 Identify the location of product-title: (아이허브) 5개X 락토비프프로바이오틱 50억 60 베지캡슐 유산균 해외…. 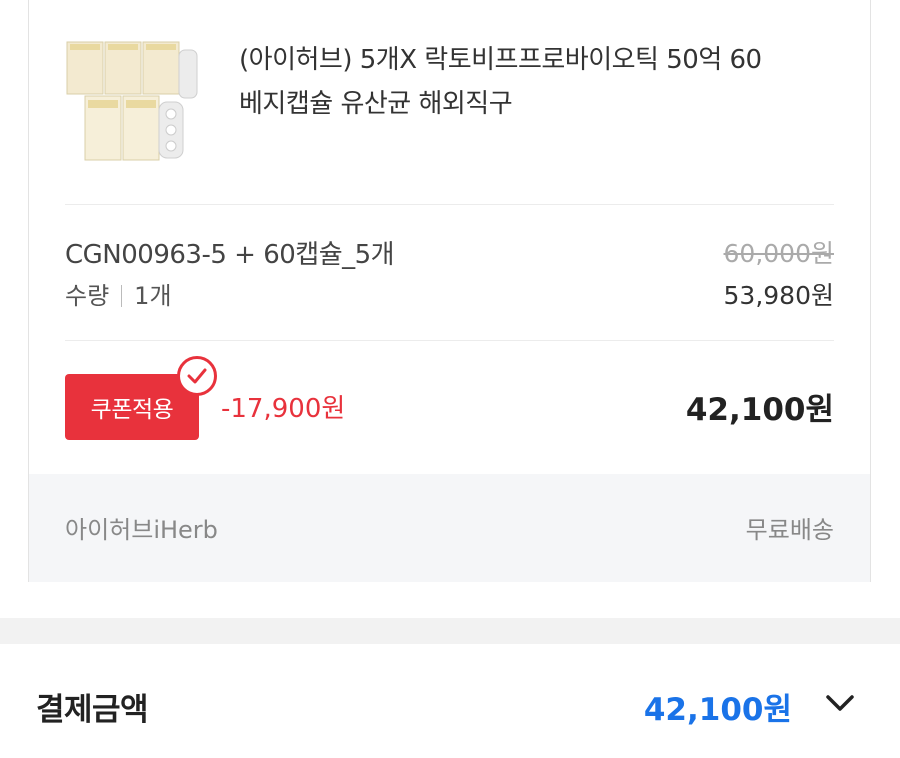
(539, 82).